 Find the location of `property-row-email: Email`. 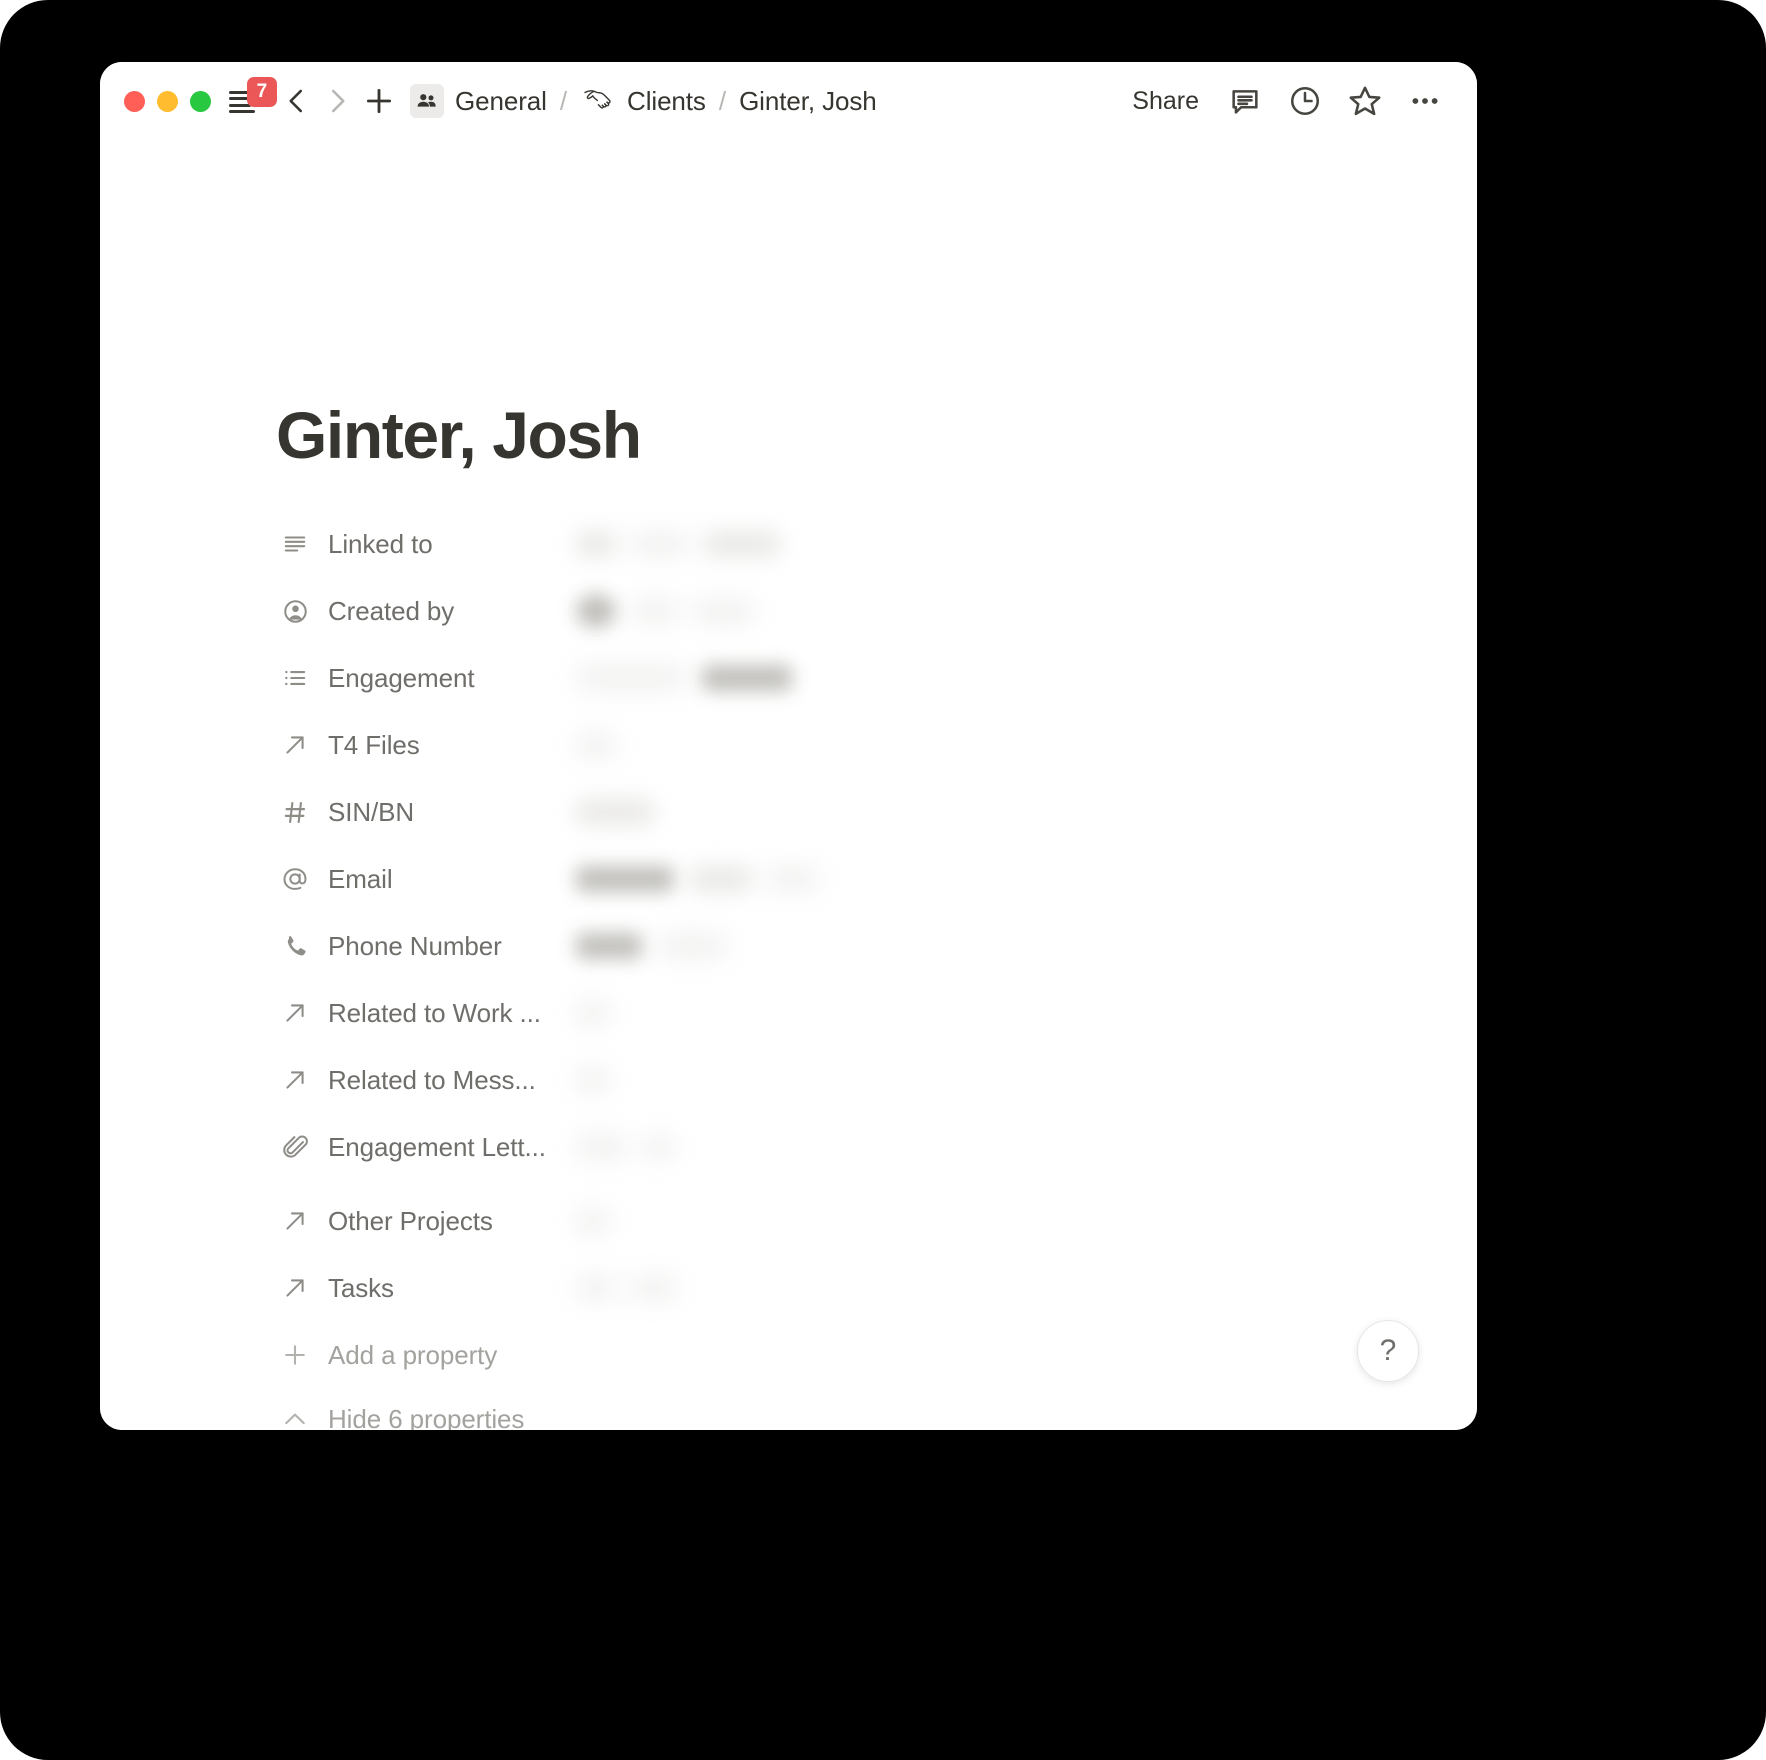

property-row-email: Email is located at coordinates (801, 879).